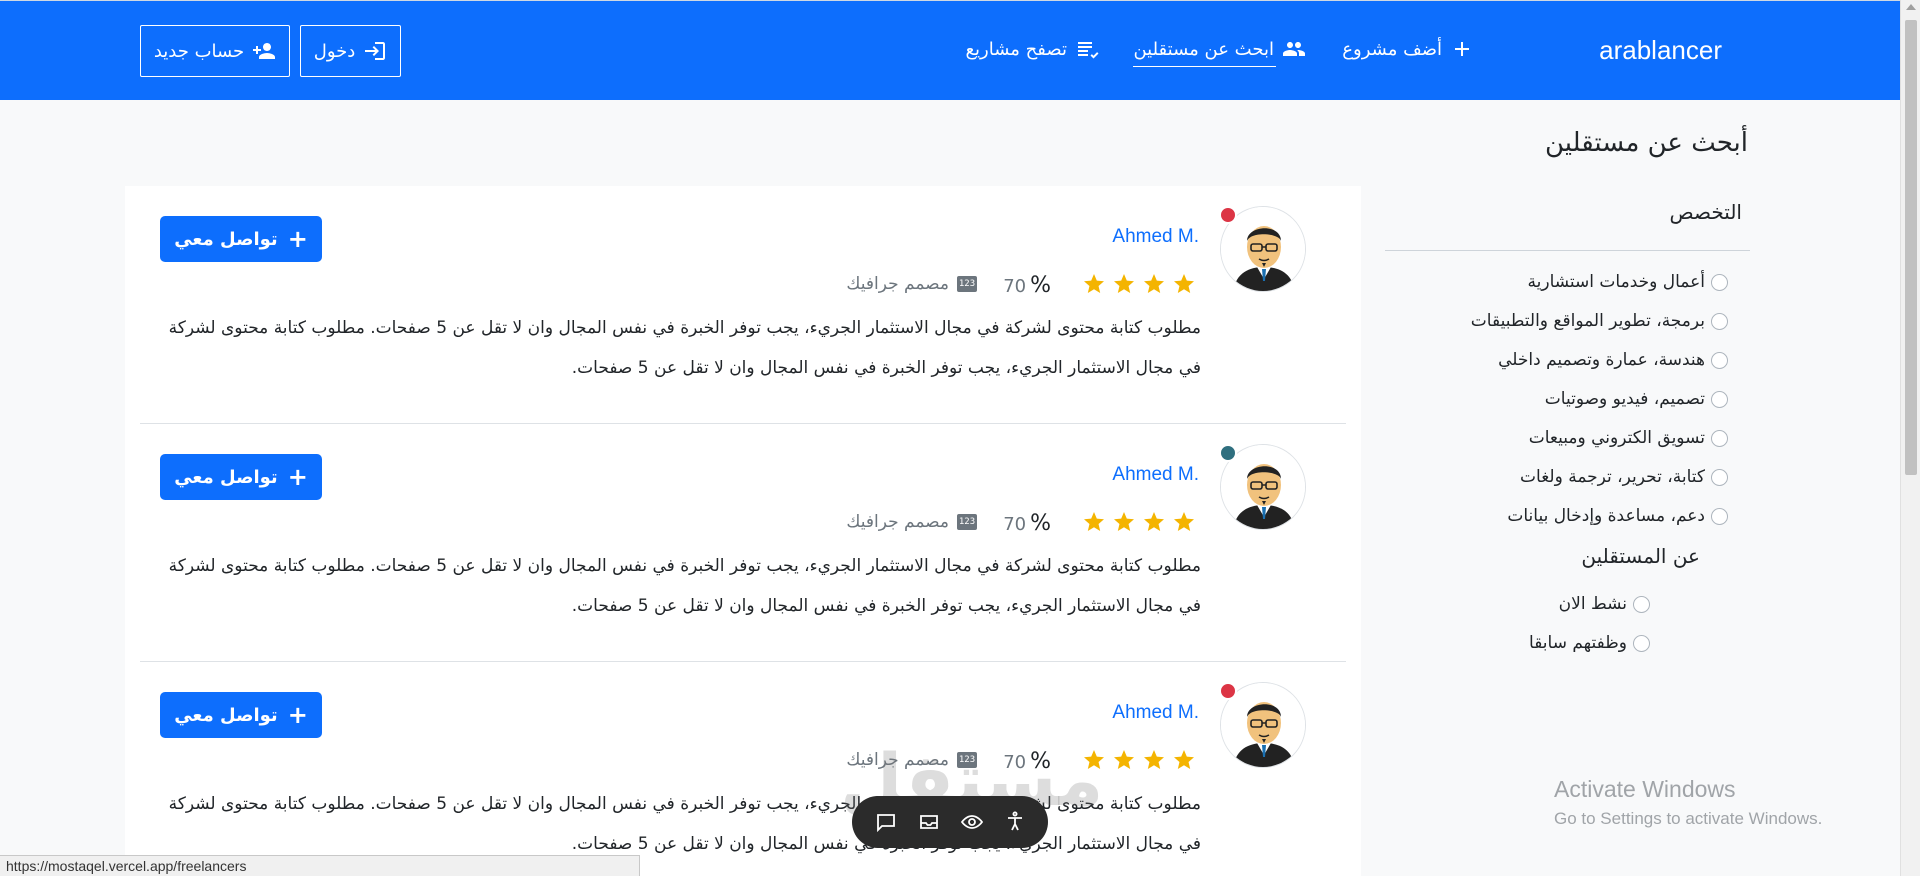 The image size is (1920, 876). Describe the element at coordinates (1613, 360) in the screenshot. I see `filter-option-engineering: هندسة، عمارة وتصميم داخلي` at that location.